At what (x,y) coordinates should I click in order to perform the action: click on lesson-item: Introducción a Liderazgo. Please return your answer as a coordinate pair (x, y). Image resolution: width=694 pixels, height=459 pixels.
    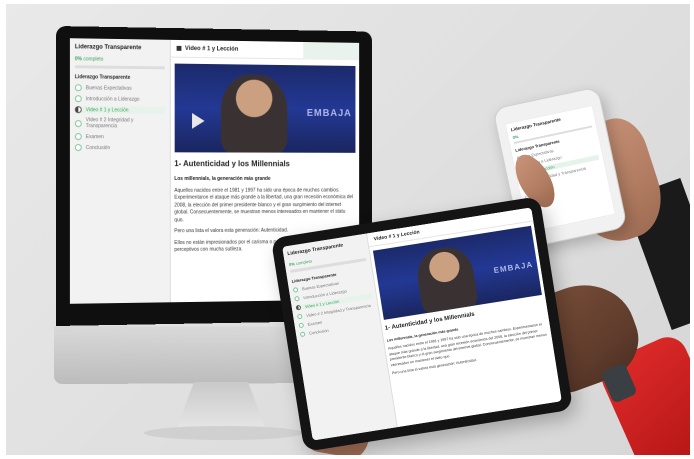
    Looking at the image, I should click on (119, 99).